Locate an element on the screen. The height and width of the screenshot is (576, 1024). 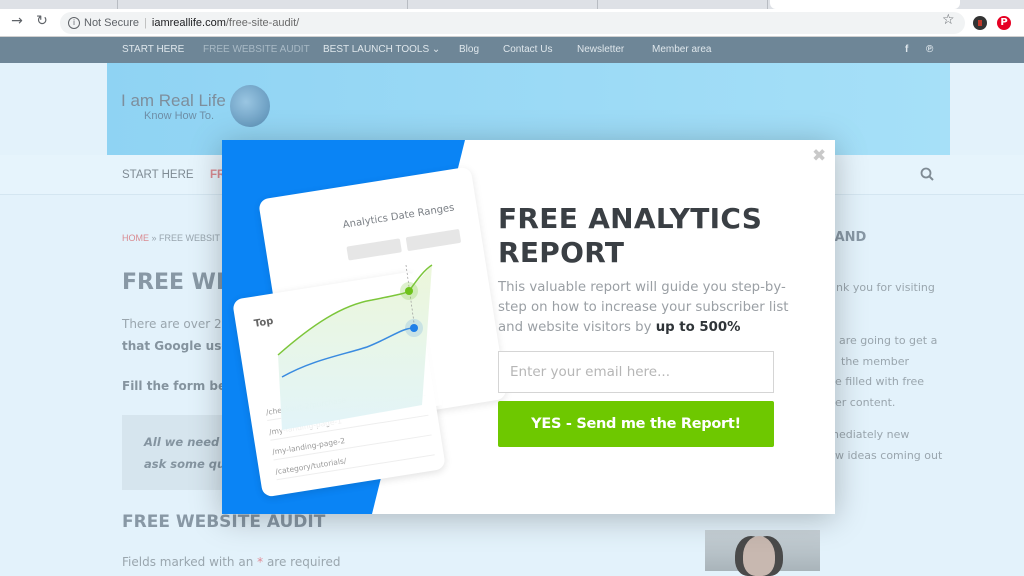
date-range-pill is located at coordinates (433, 240).